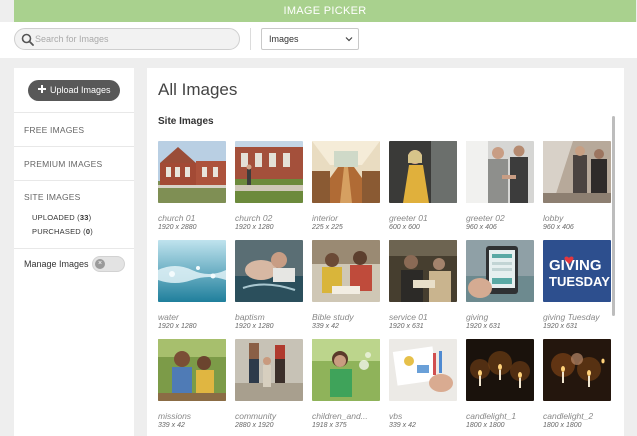 This screenshot has width=637, height=436. Describe the element at coordinates (192, 172) in the screenshot. I see `church-exterior-thumbnail` at that location.